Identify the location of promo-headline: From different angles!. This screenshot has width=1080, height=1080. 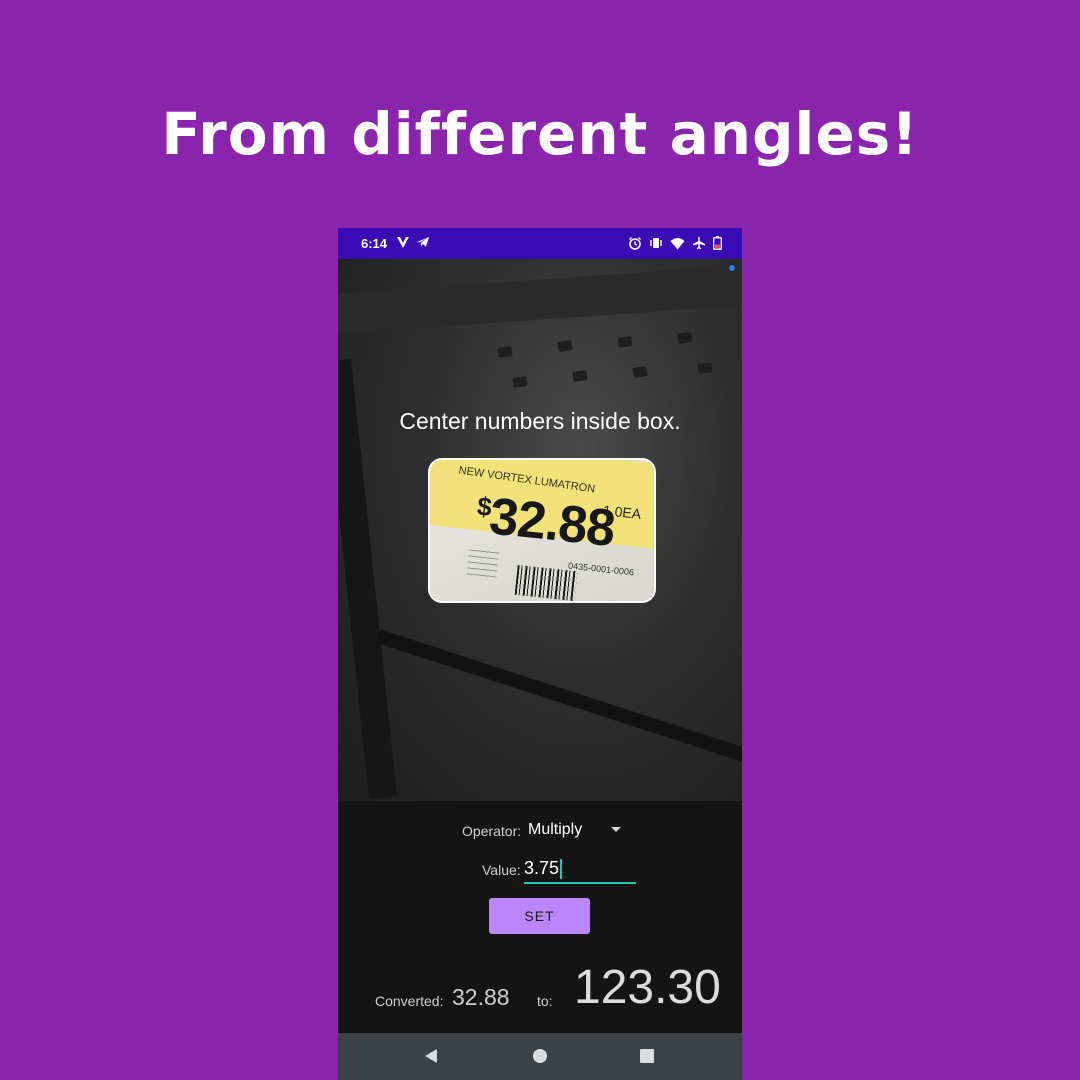
(540, 134).